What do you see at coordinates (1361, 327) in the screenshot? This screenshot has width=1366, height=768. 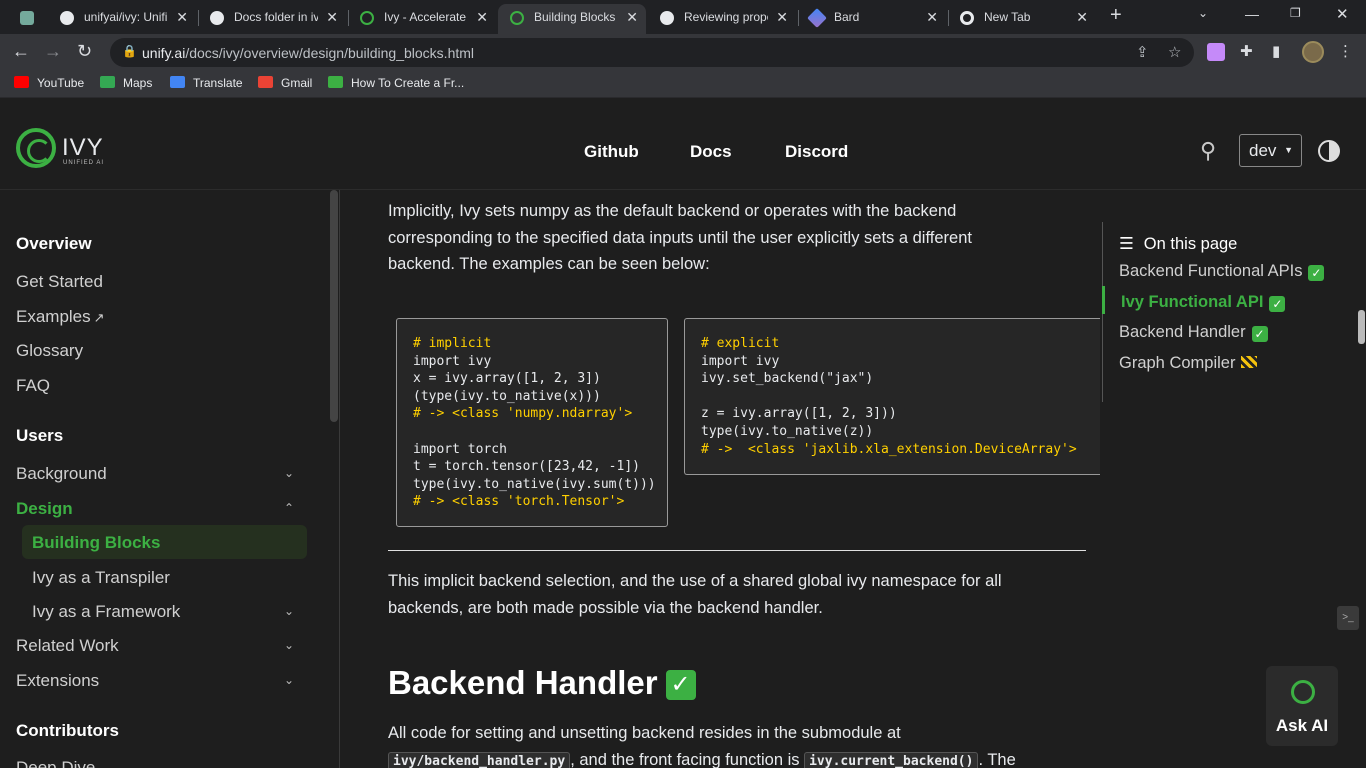 I see `page-scrollbar` at bounding box center [1361, 327].